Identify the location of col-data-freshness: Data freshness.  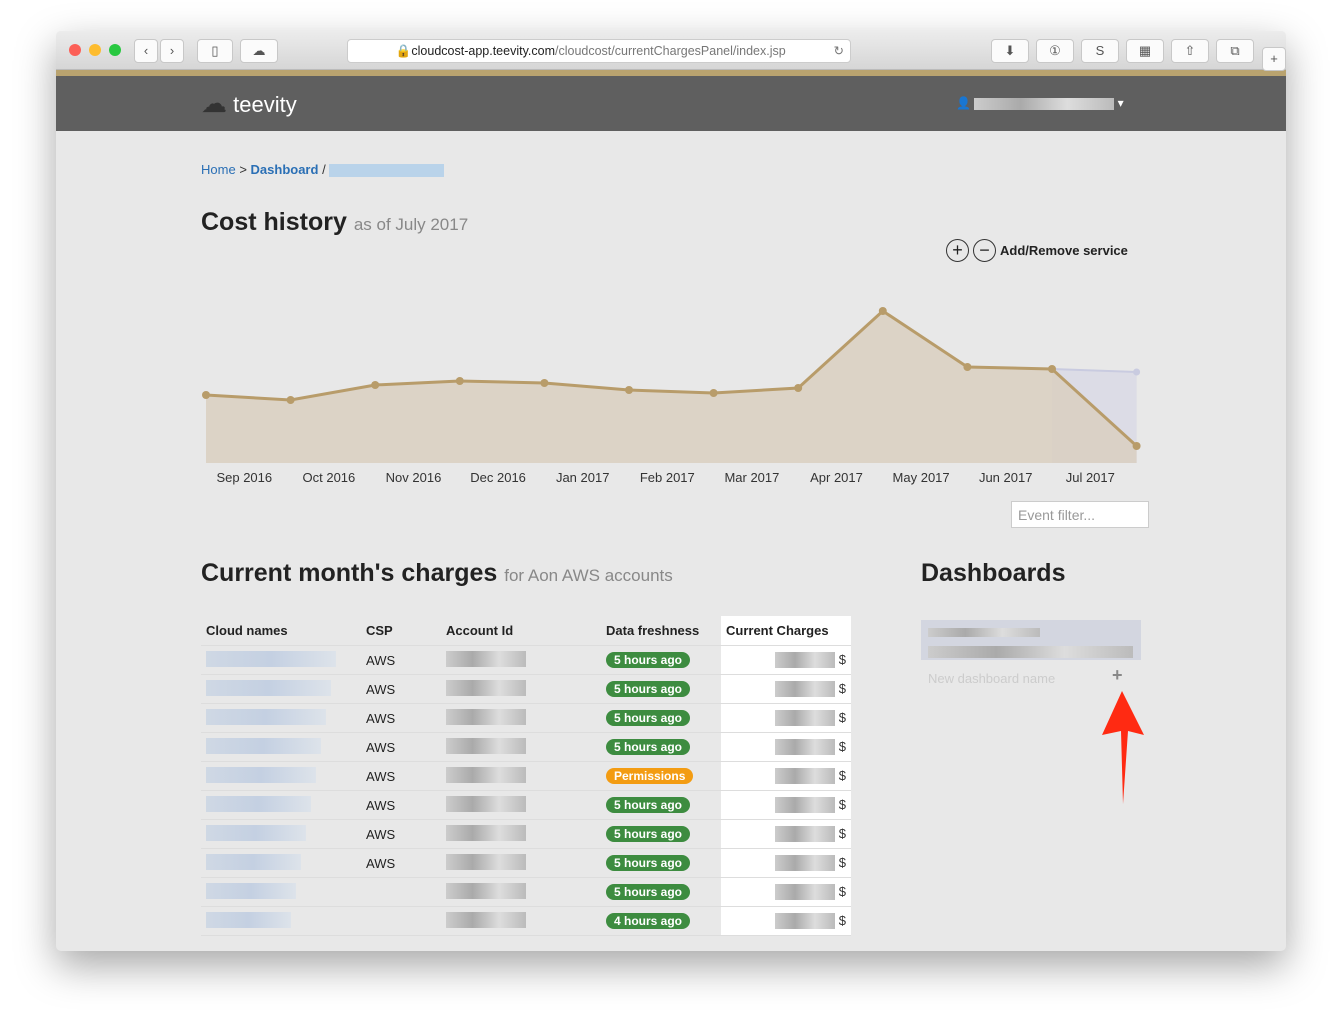
(661, 631).